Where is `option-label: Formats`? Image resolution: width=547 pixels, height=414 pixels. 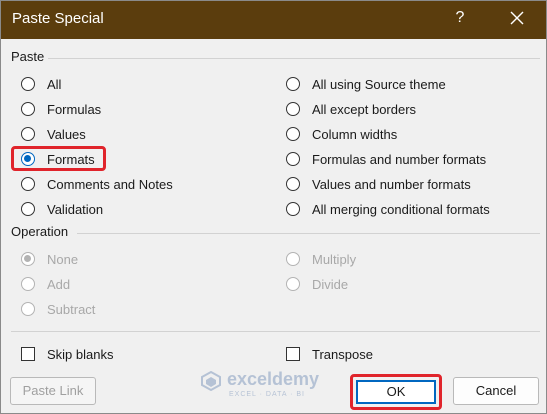 option-label: Formats is located at coordinates (71, 159).